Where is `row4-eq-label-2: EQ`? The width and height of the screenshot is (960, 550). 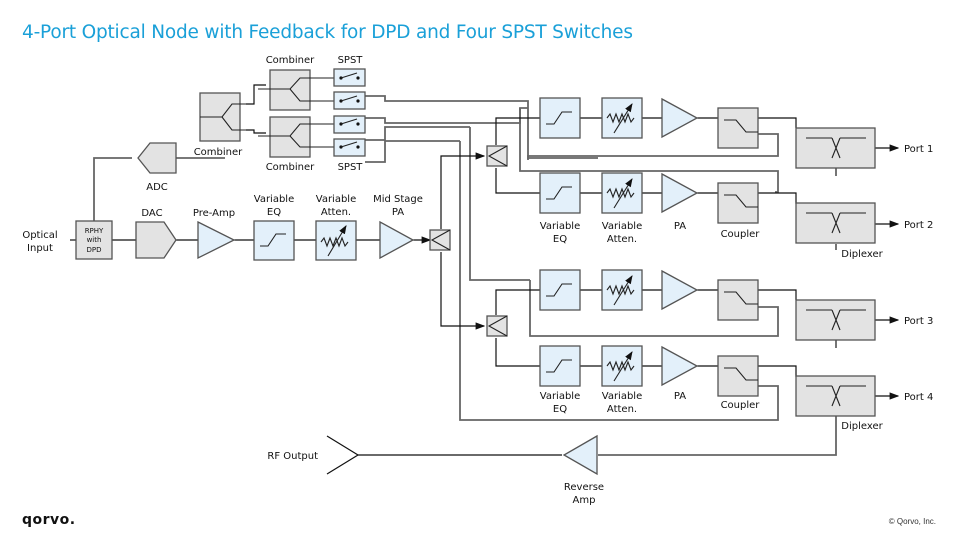 row4-eq-label-2: EQ is located at coordinates (560, 409).